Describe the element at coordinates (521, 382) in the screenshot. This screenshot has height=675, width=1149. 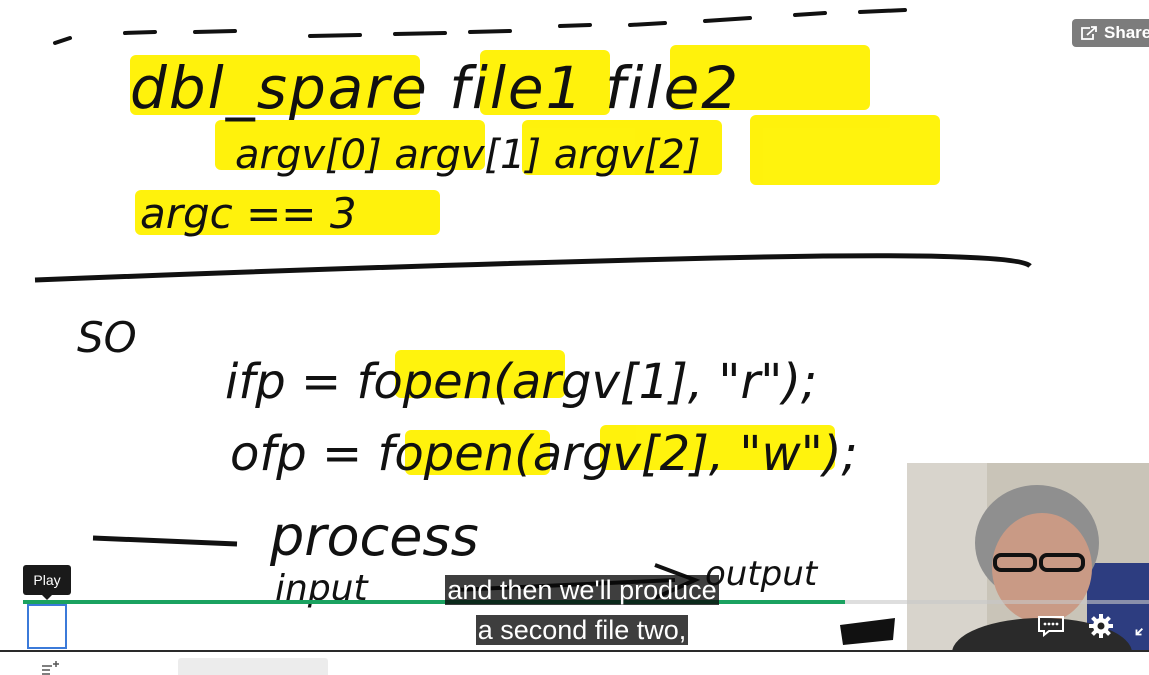
I see `board-line-5: ifp = fopen(argv[1], "r");` at that location.